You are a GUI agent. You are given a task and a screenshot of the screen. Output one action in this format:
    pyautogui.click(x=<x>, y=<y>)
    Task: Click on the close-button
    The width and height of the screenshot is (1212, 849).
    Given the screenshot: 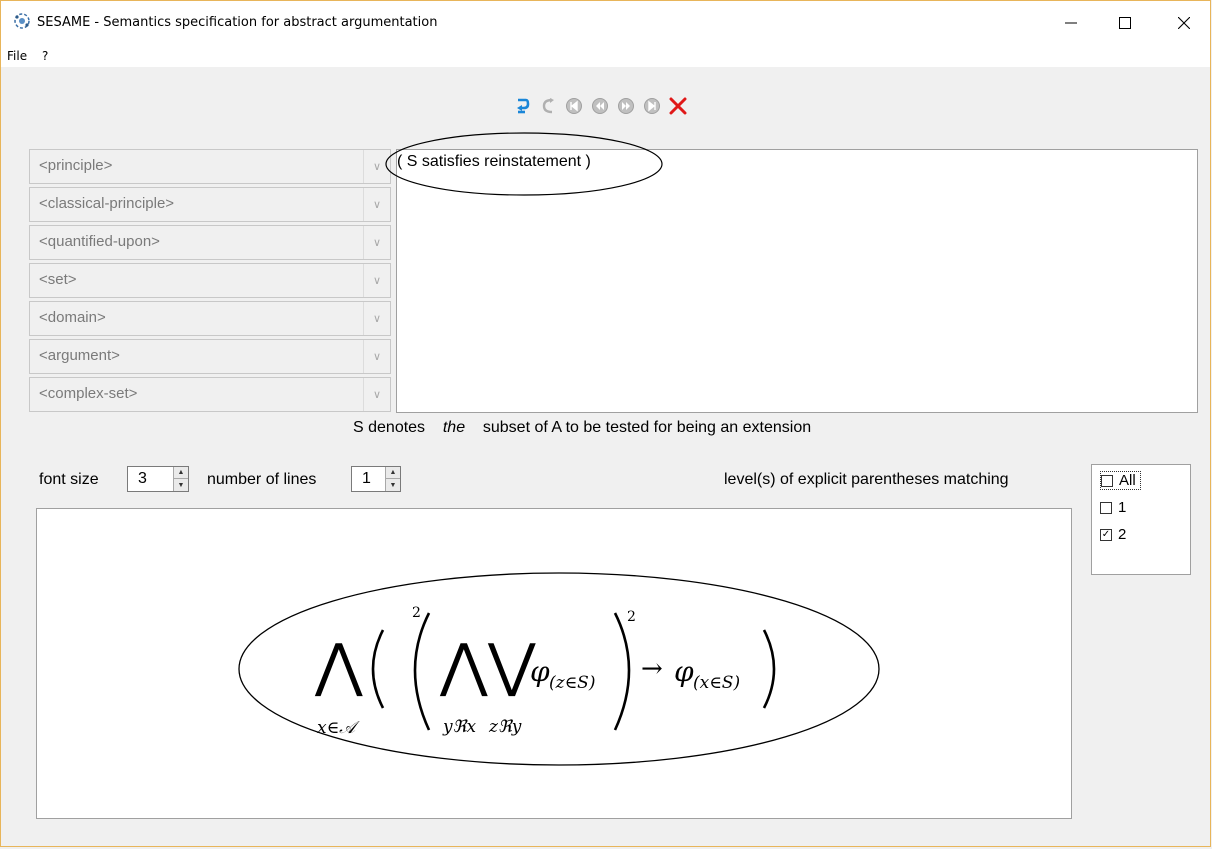 What is the action you would take?
    pyautogui.click(x=1184, y=23)
    